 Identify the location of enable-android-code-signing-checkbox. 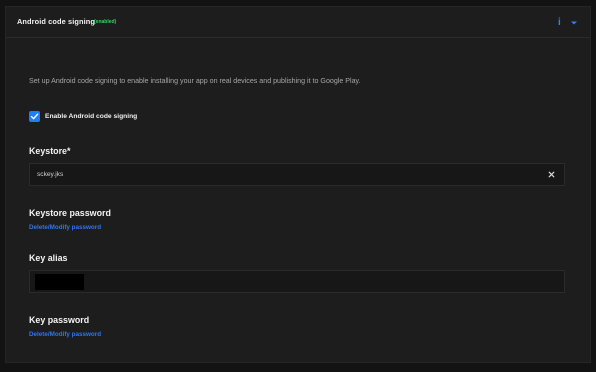
(34, 116).